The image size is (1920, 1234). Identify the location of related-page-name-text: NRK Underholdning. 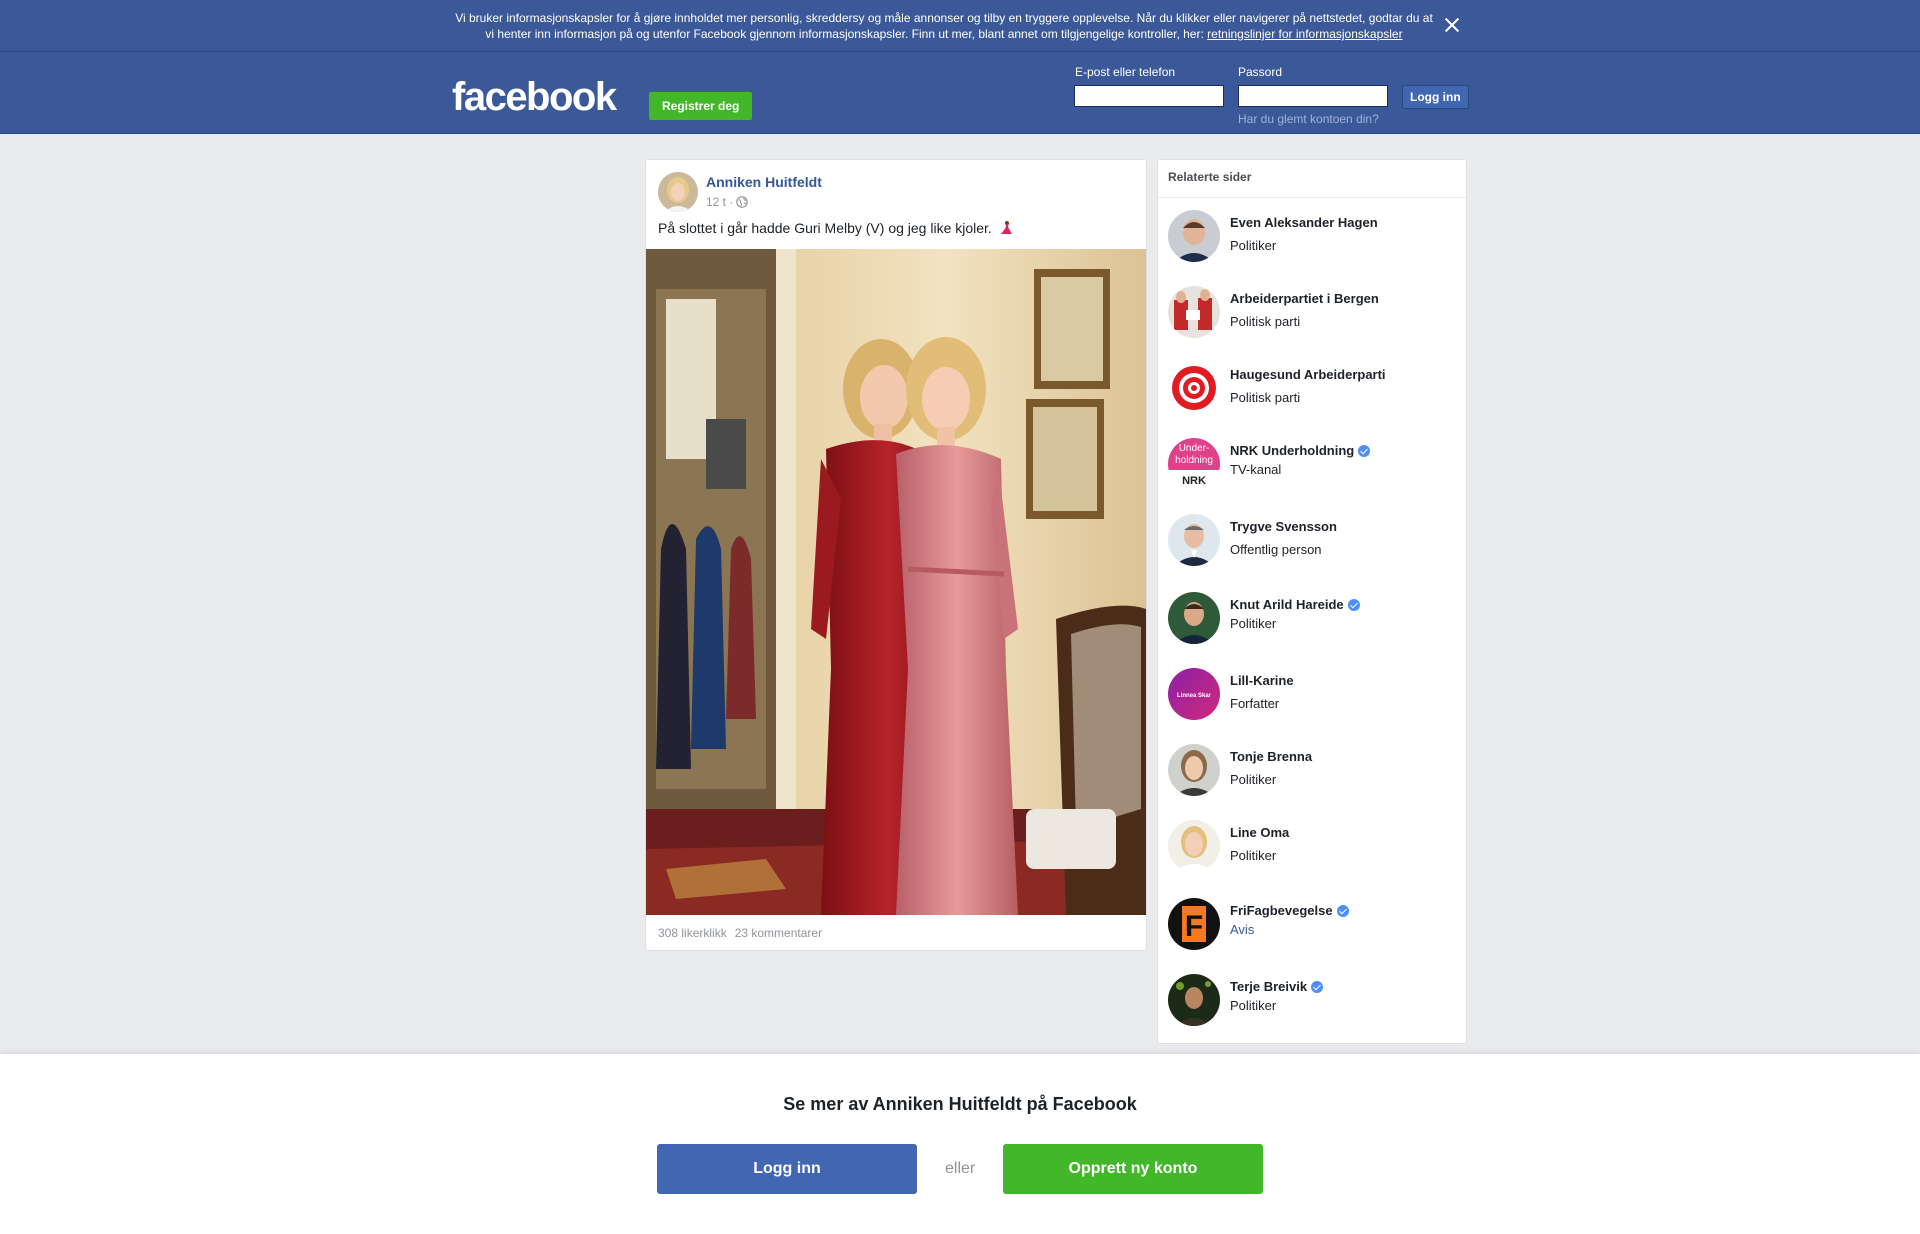
(1292, 450).